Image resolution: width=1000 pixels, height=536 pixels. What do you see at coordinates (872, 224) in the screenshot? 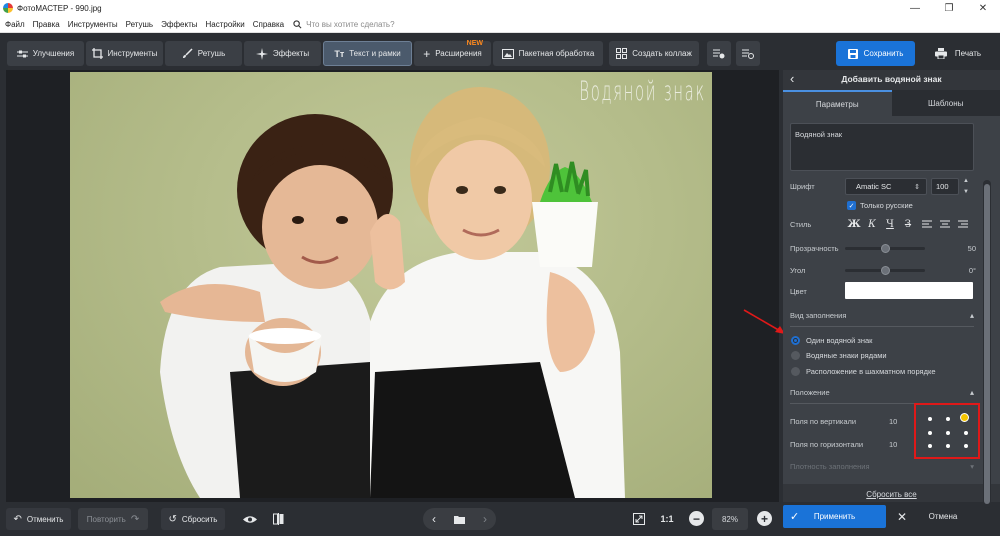
I see `italic-icon: К` at bounding box center [872, 224].